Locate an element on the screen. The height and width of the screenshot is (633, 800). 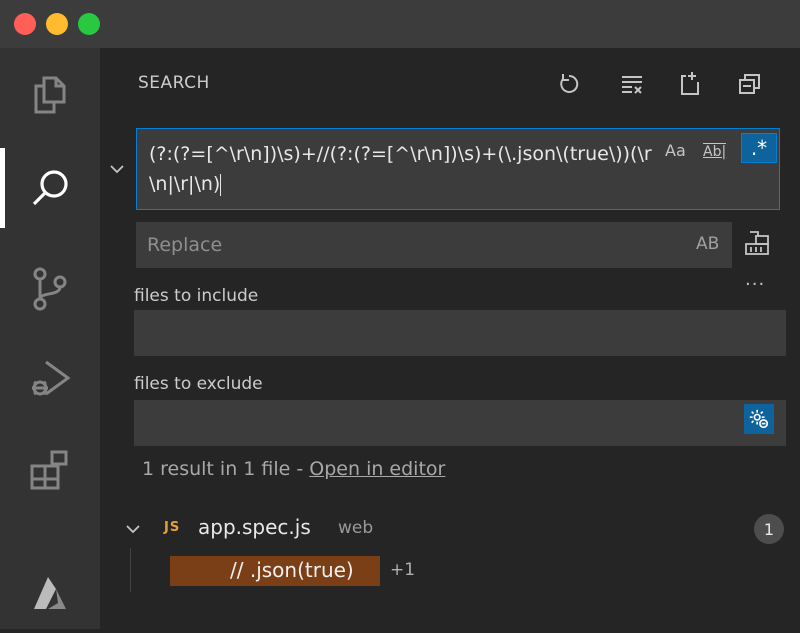
replace-all-icon is located at coordinates (757, 243).